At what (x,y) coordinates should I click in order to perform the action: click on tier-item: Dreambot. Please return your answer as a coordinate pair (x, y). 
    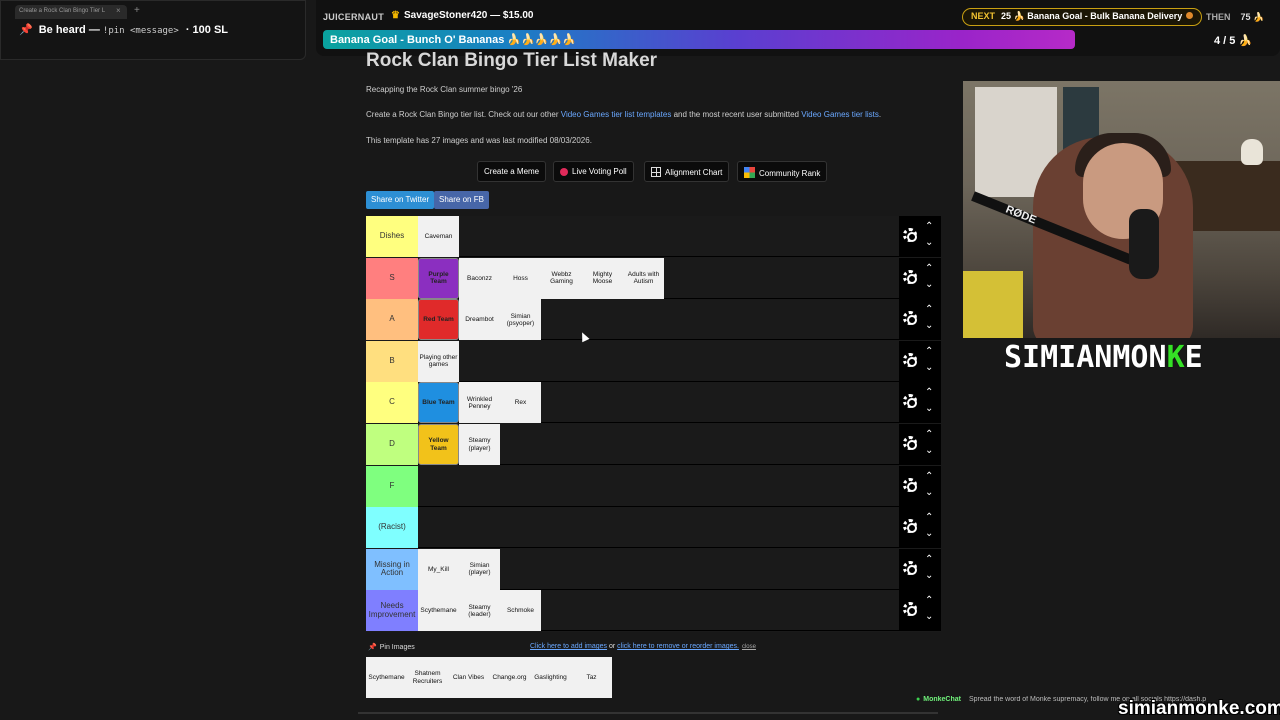
    Looking at the image, I should click on (479, 320).